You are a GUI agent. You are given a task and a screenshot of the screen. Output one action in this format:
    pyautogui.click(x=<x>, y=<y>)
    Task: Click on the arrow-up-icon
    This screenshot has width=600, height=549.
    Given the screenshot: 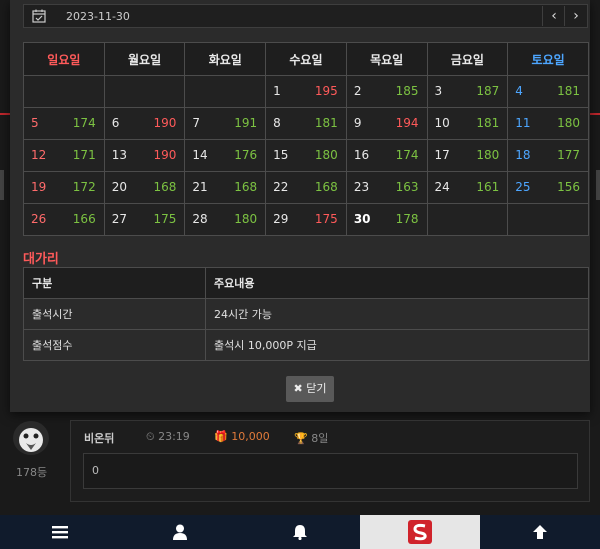 What is the action you would take?
    pyautogui.click(x=540, y=532)
    